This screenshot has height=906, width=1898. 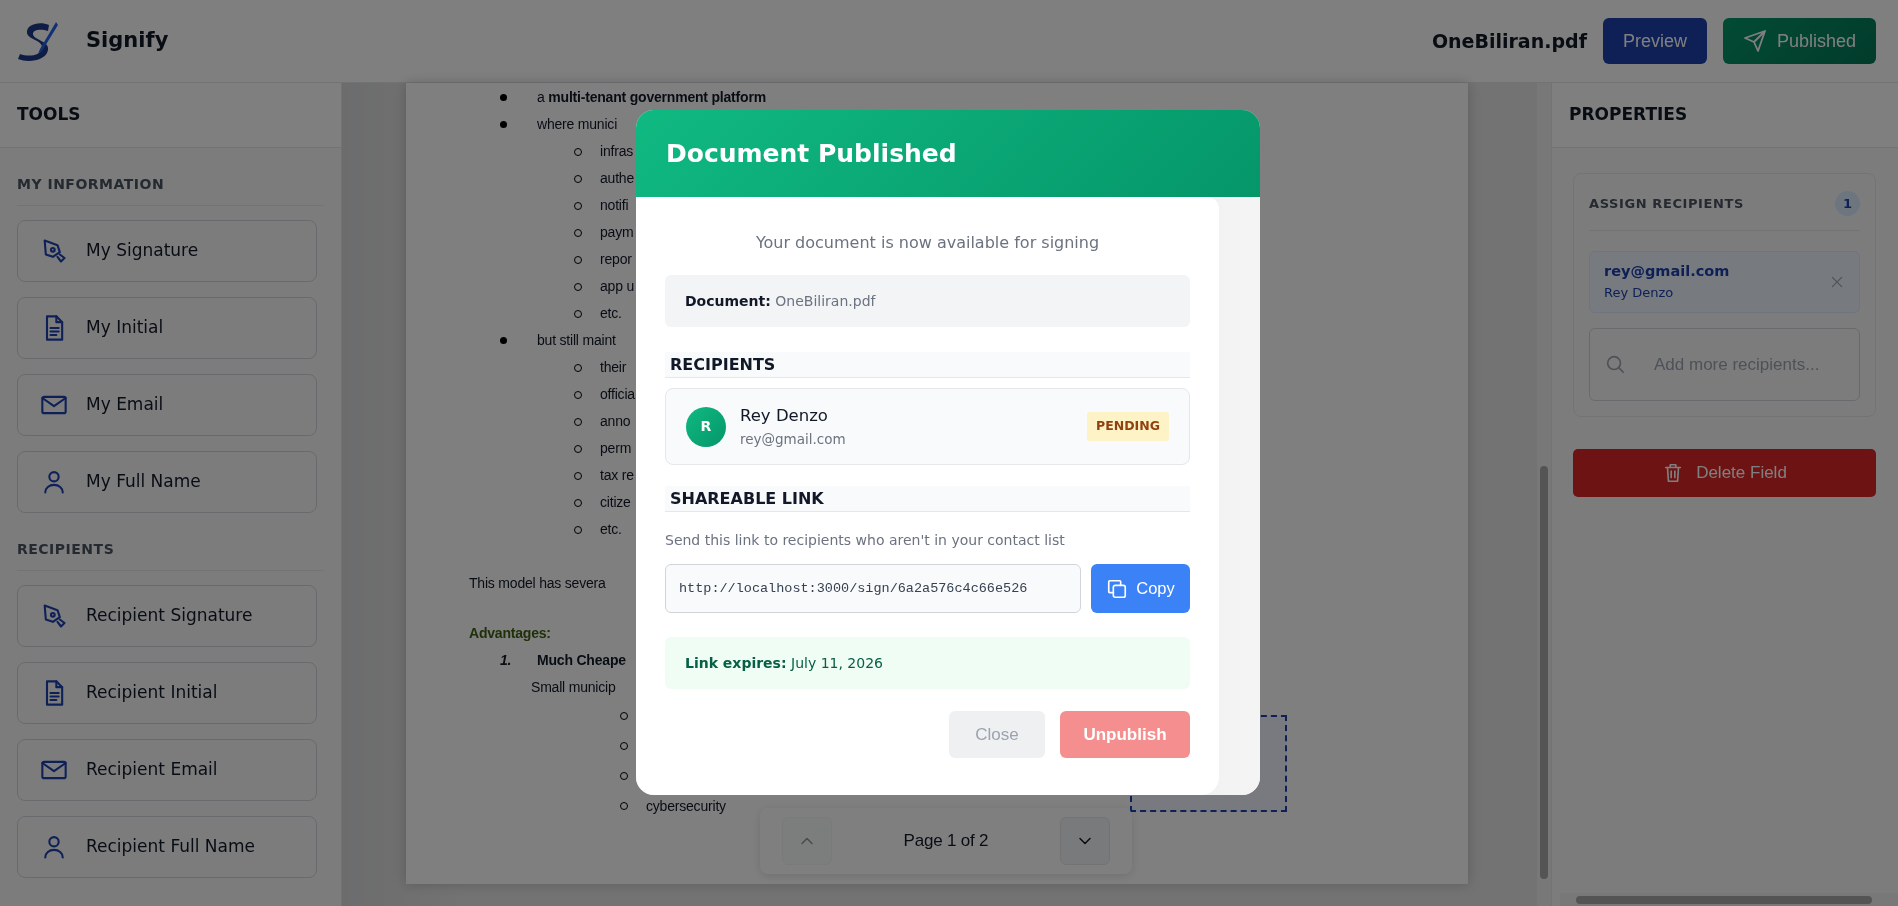 What do you see at coordinates (573, 687) in the screenshot?
I see `document-text: Small municip` at bounding box center [573, 687].